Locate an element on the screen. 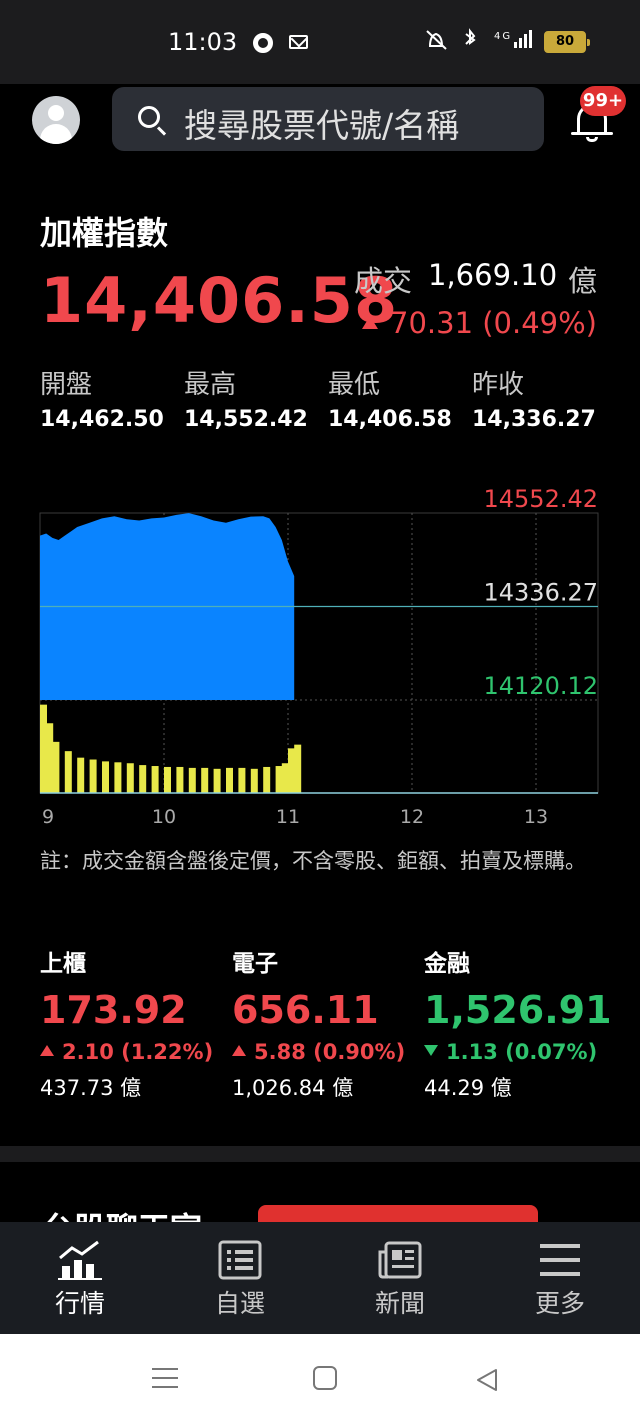 This screenshot has width=640, height=1422. stat-value: 14,336.27 is located at coordinates (534, 419).